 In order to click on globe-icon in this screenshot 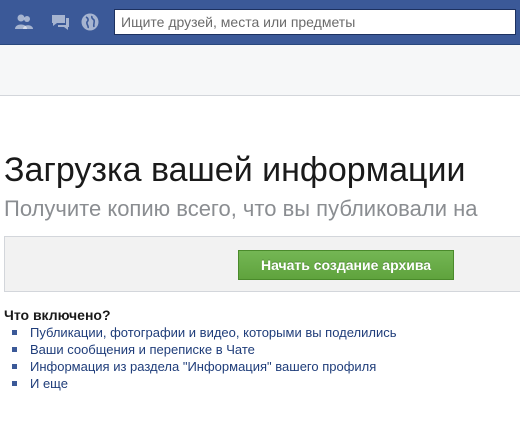, I will do `click(90, 22)`.